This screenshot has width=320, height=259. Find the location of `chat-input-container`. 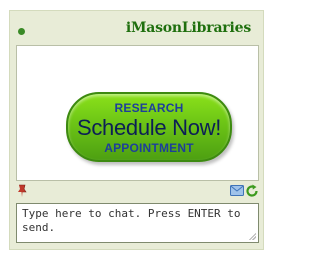

chat-input-container is located at coordinates (137, 223).